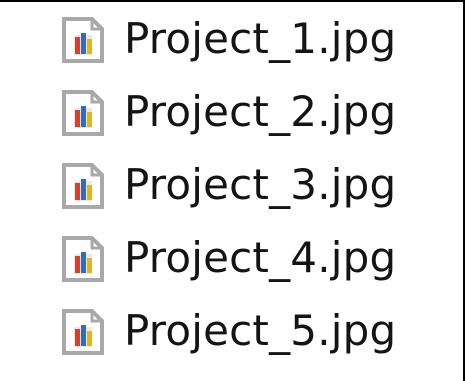  What do you see at coordinates (260, 38) in the screenshot?
I see `file-name: Project_1.jpg` at bounding box center [260, 38].